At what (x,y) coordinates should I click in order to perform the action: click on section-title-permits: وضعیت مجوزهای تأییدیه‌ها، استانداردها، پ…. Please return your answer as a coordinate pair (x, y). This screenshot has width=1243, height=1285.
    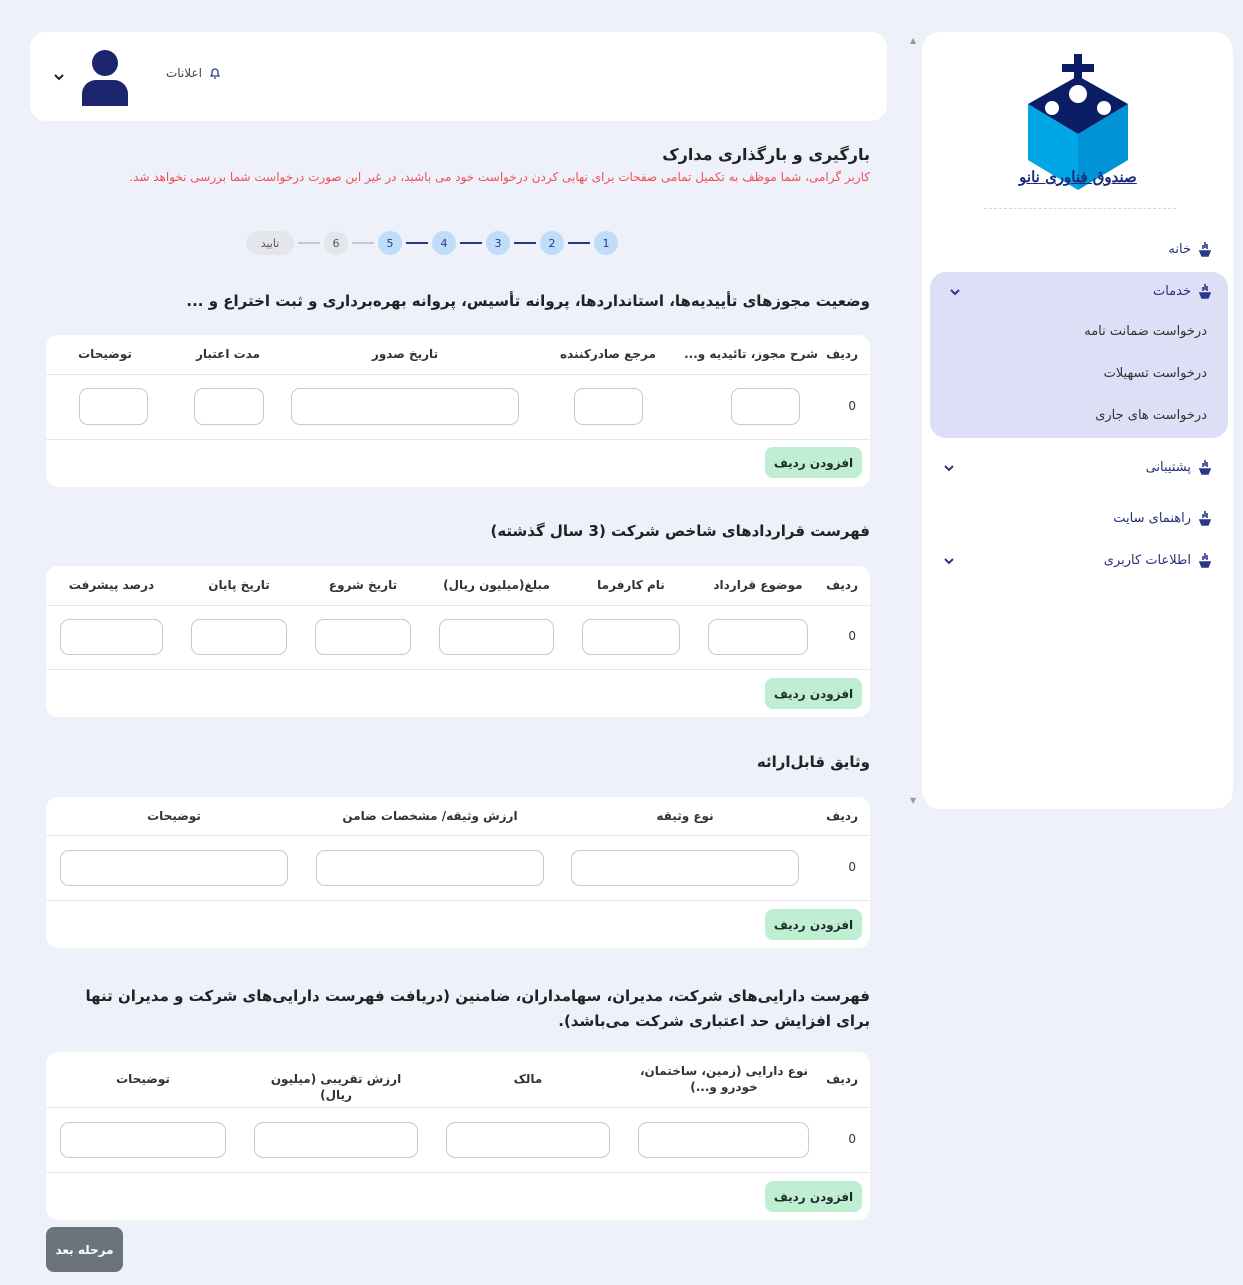
    Looking at the image, I should click on (528, 301).